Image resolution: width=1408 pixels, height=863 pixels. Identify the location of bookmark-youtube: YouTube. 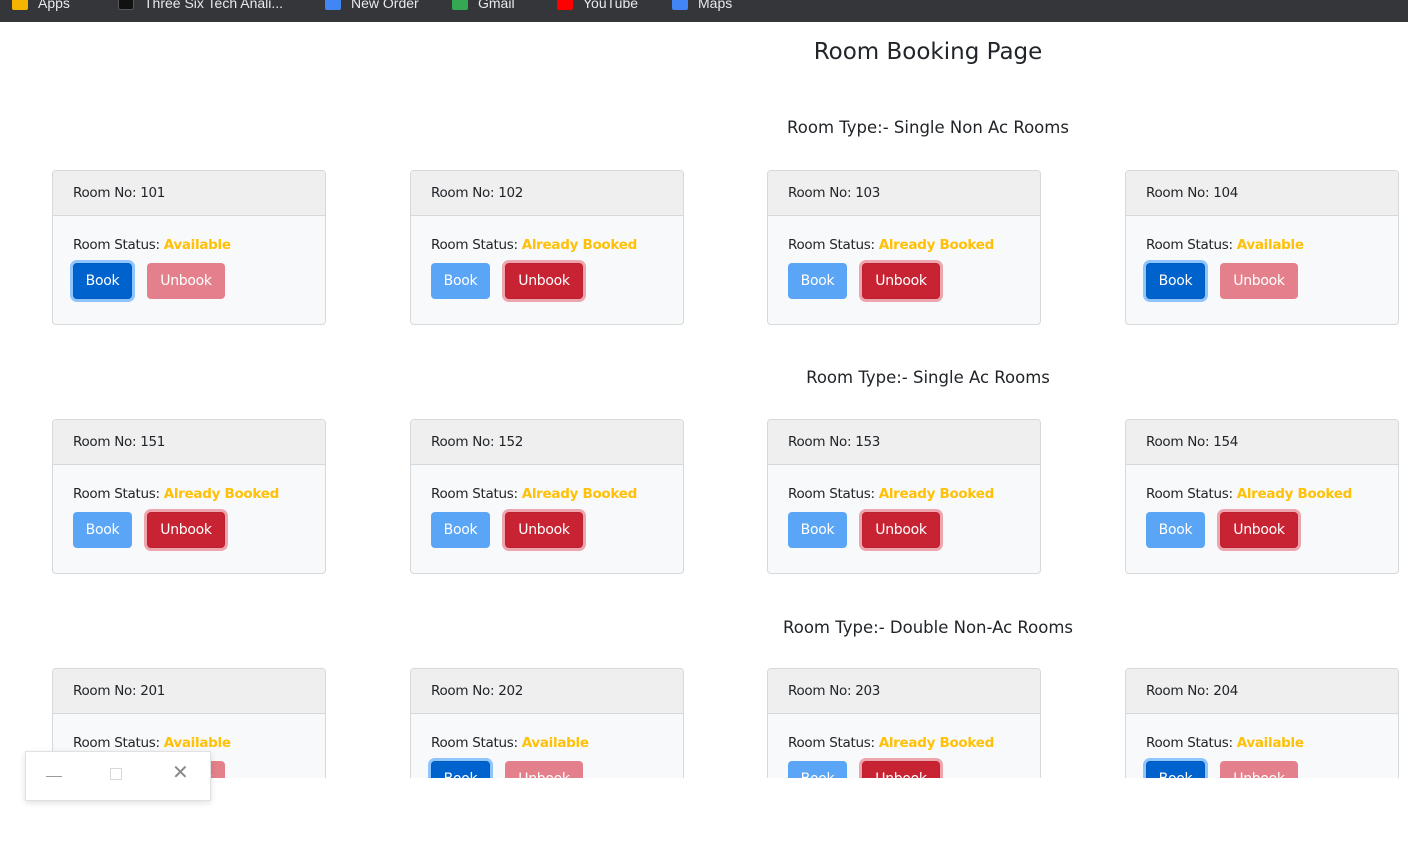
(597, 6).